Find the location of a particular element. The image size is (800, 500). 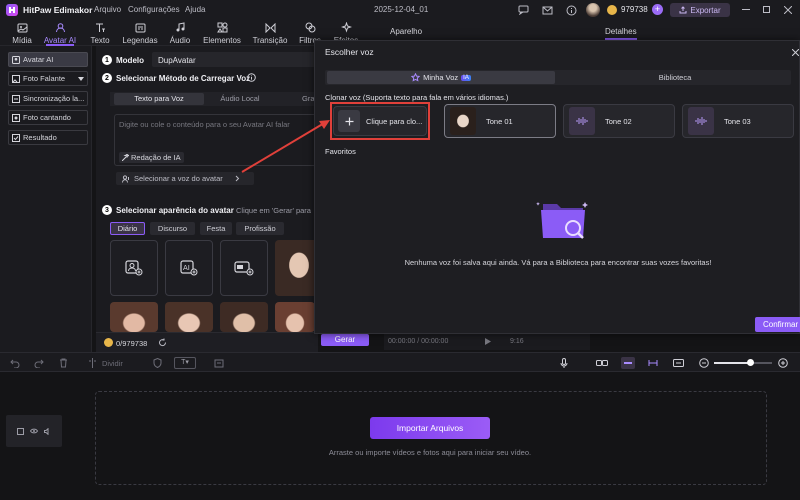

zoom-in-icon is located at coordinates (783, 363).